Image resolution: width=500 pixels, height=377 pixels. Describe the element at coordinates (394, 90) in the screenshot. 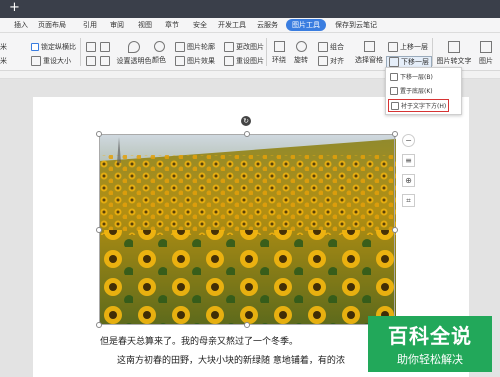

I see `send-to-back-icon` at that location.